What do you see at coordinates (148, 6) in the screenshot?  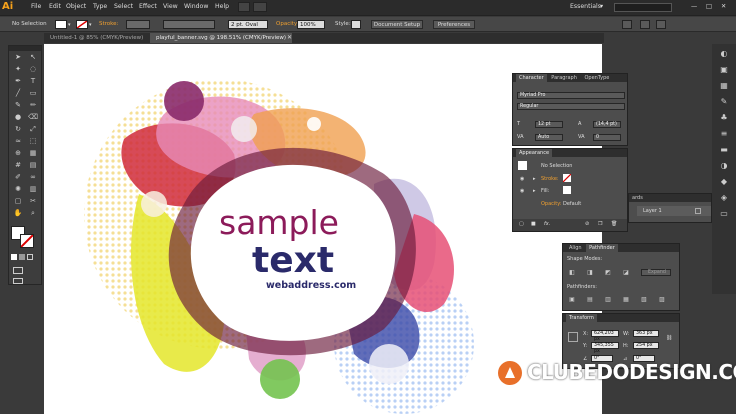 I see `menu-effect: Effect` at bounding box center [148, 6].